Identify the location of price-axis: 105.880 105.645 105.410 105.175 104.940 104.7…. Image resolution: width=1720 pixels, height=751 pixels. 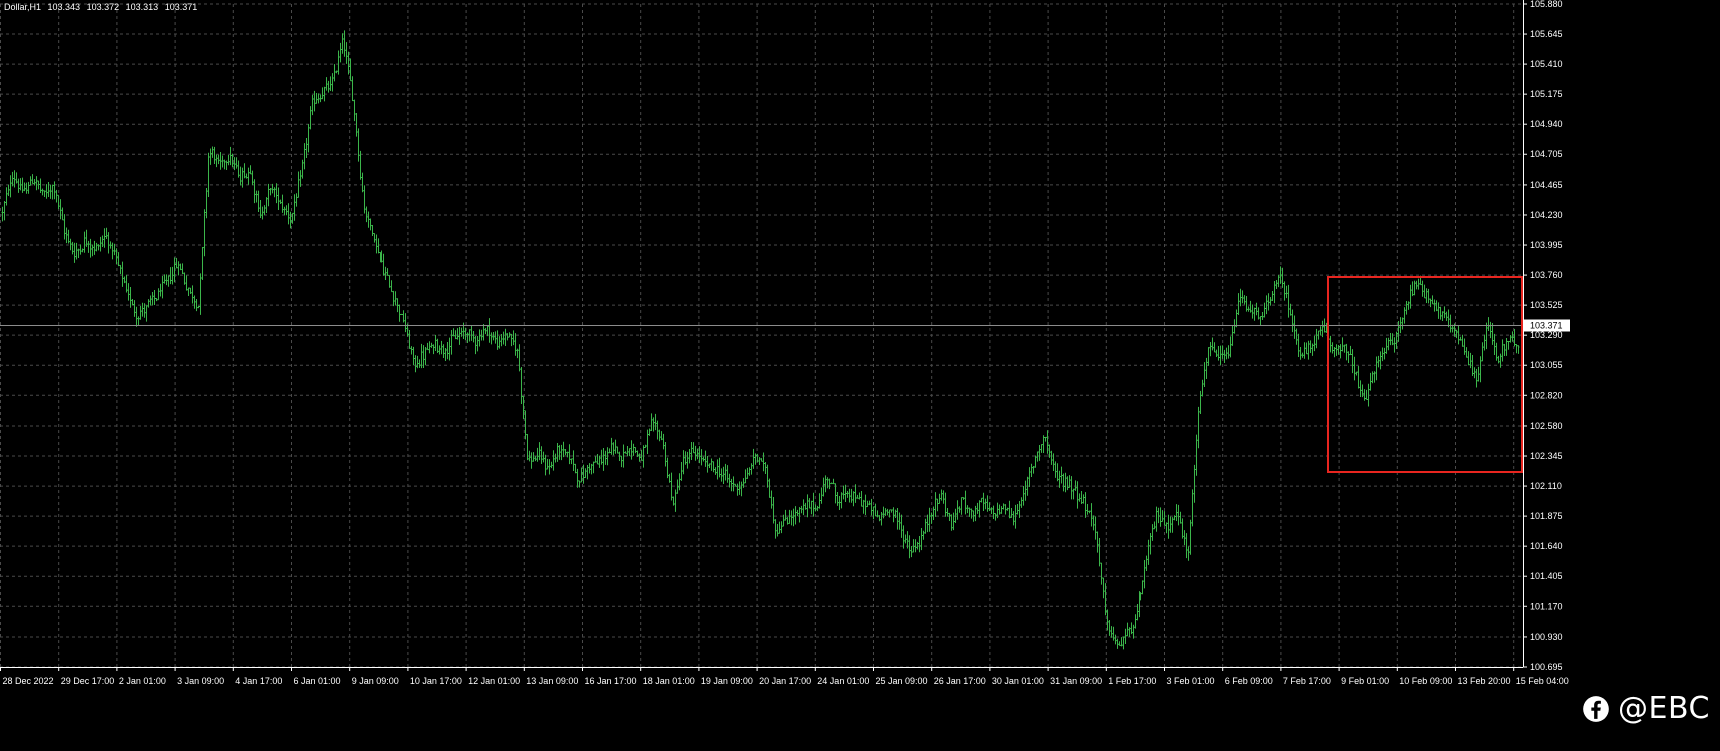
(1543, 336).